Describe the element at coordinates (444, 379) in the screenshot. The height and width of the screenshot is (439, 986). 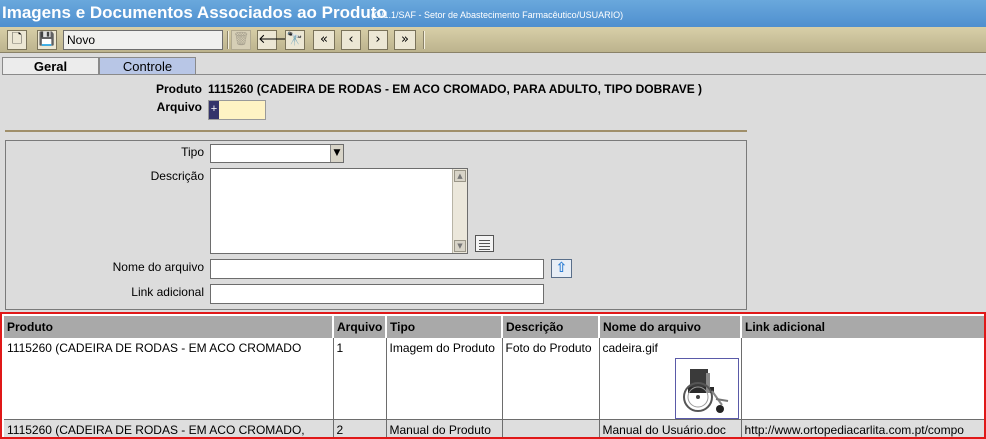
I see `cell-tipo: Imagem do Produto` at that location.